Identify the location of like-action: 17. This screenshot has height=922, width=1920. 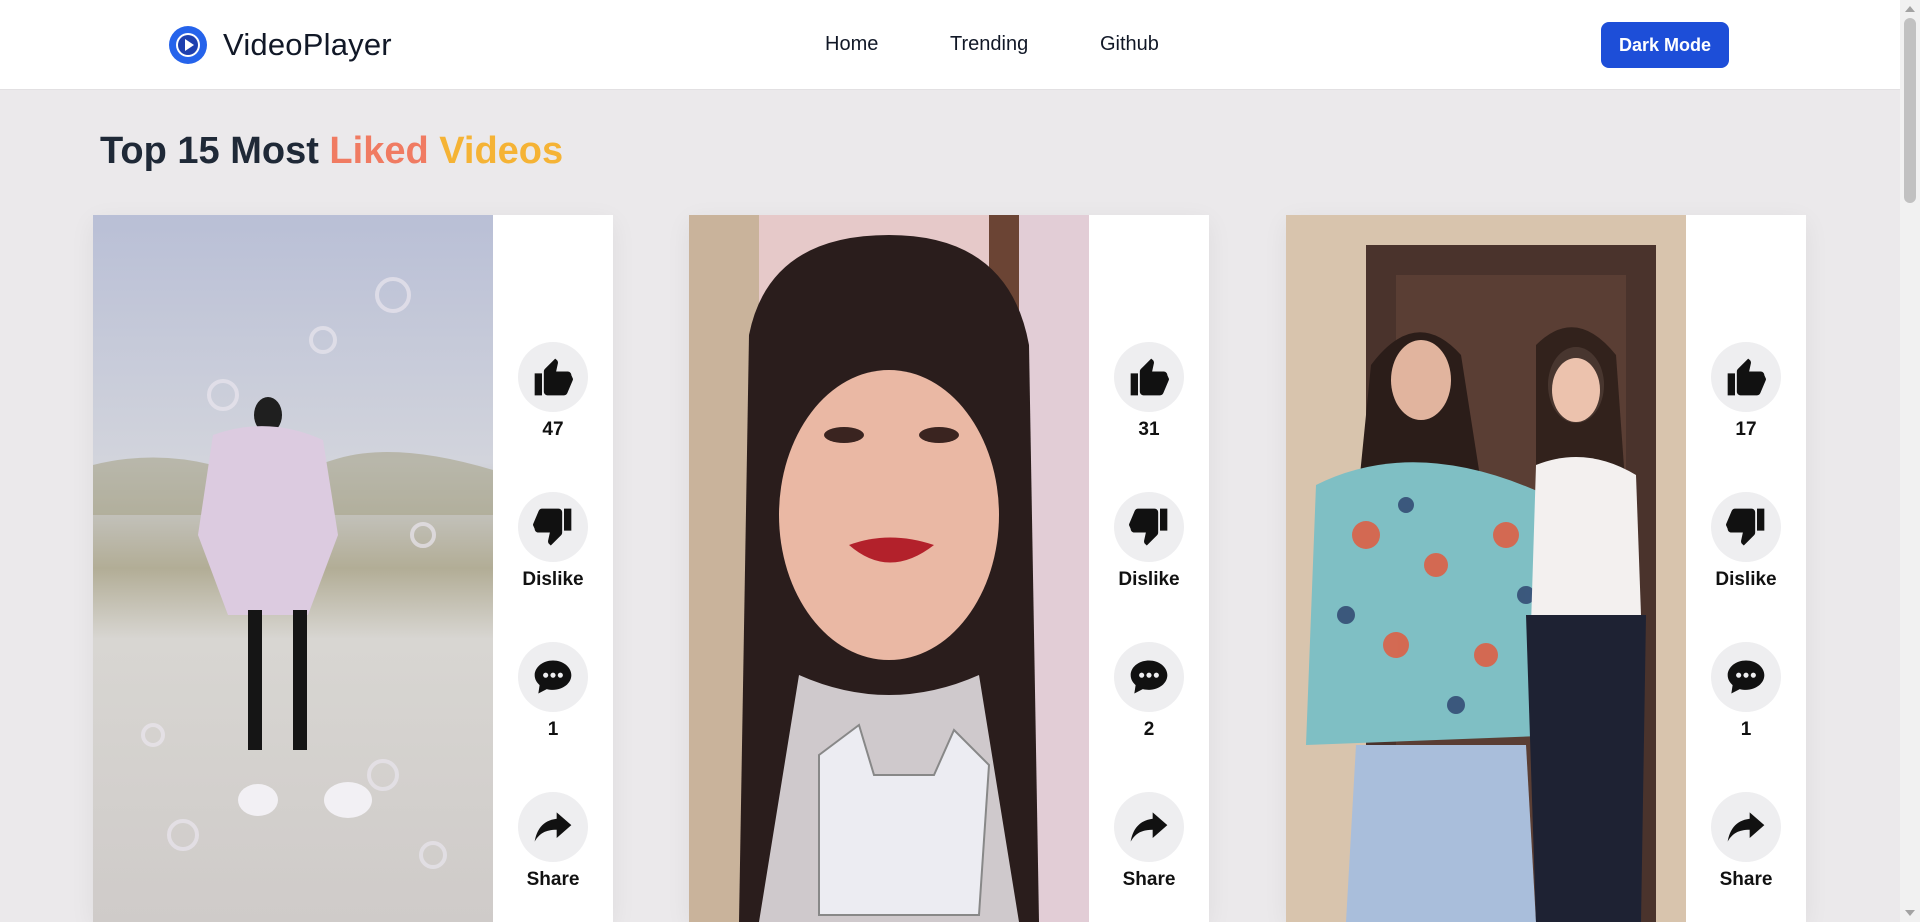
(1746, 391).